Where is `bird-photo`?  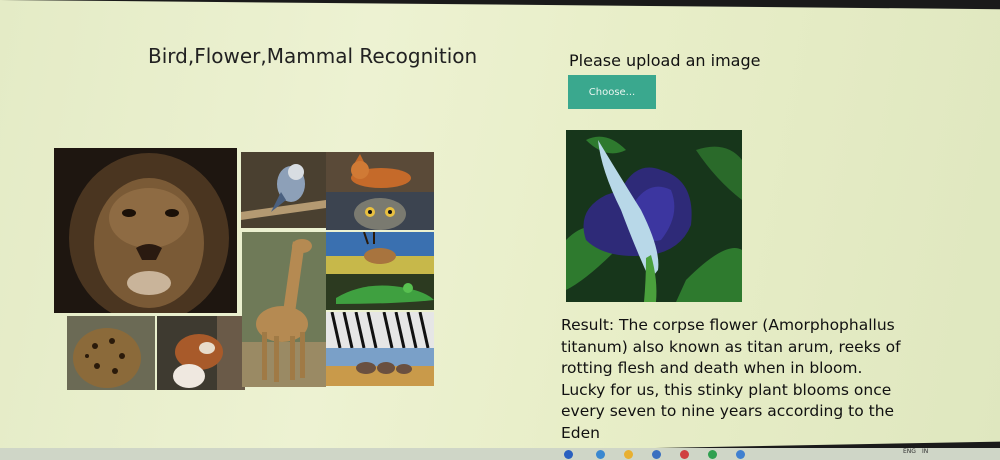 bird-photo is located at coordinates (283, 190).